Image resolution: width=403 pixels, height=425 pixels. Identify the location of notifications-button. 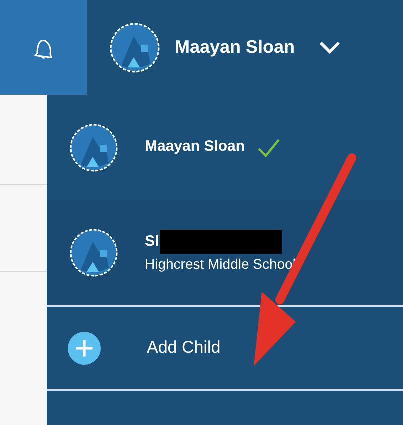
(43, 47).